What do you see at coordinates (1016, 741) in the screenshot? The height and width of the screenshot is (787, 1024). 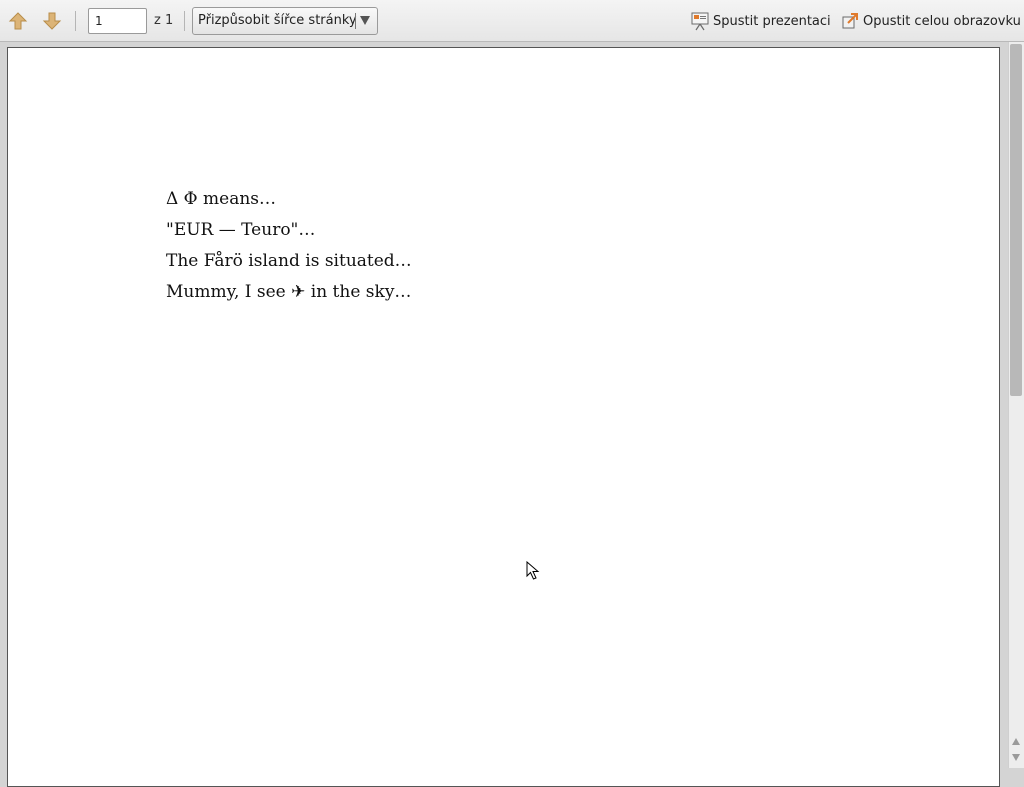 I see `scroll-up-icon` at bounding box center [1016, 741].